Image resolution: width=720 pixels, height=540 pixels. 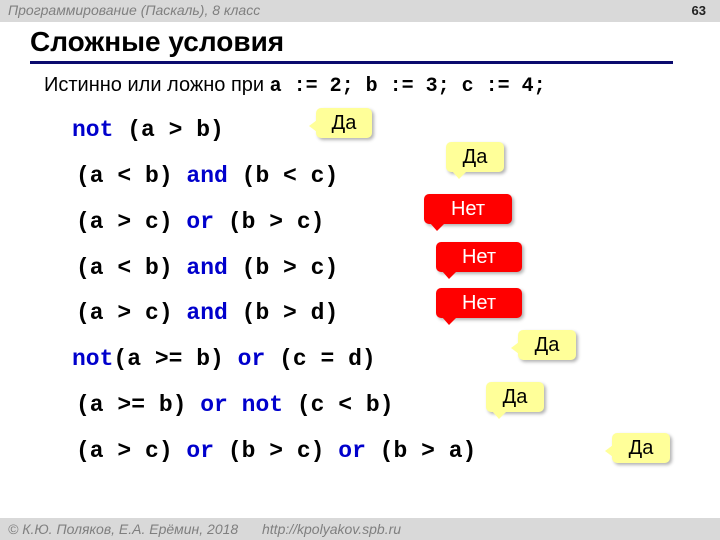 What do you see at coordinates (475, 160) in the screenshot?
I see `answer-callout-2: Да` at bounding box center [475, 160].